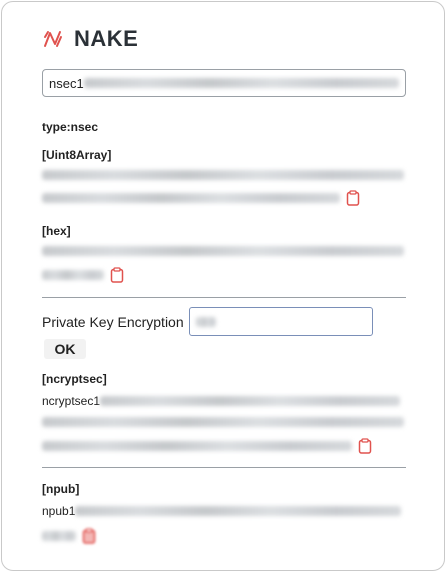 Image resolution: width=446 pixels, height=573 pixels. Describe the element at coordinates (77, 155) in the screenshot. I see `uint8-header: [Uint8Array]` at that location.